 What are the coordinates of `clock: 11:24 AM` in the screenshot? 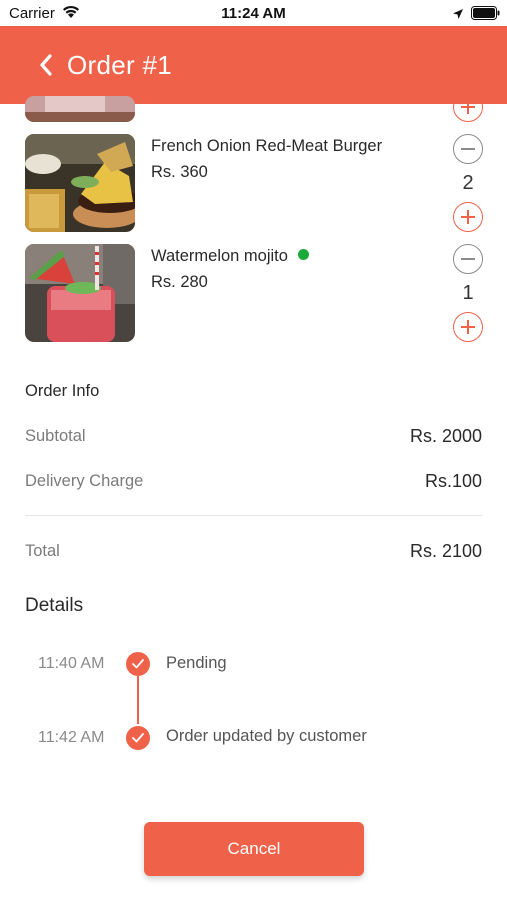 It's located at (253, 13).